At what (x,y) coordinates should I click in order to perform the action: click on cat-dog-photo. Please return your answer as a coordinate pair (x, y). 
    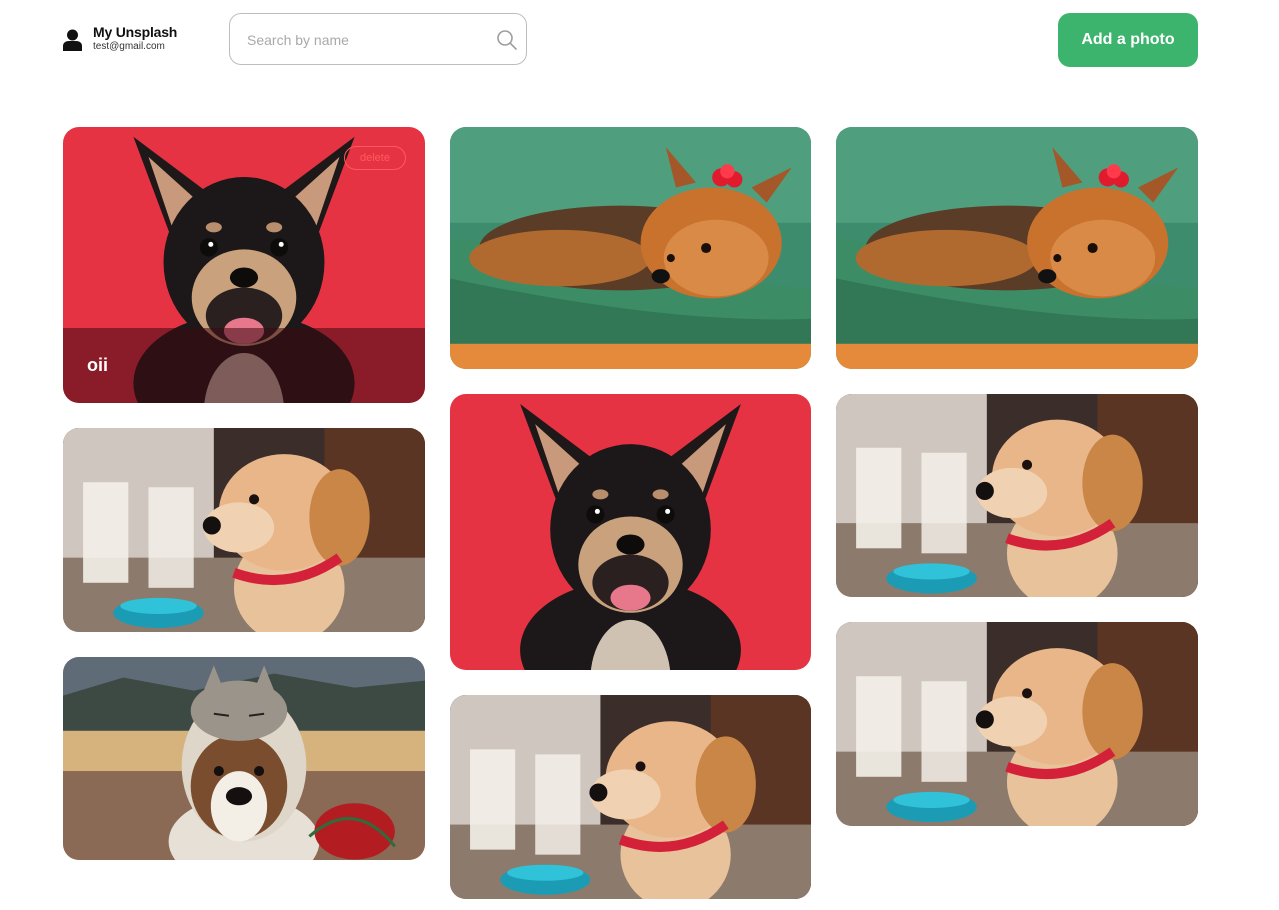
    Looking at the image, I should click on (244, 758).